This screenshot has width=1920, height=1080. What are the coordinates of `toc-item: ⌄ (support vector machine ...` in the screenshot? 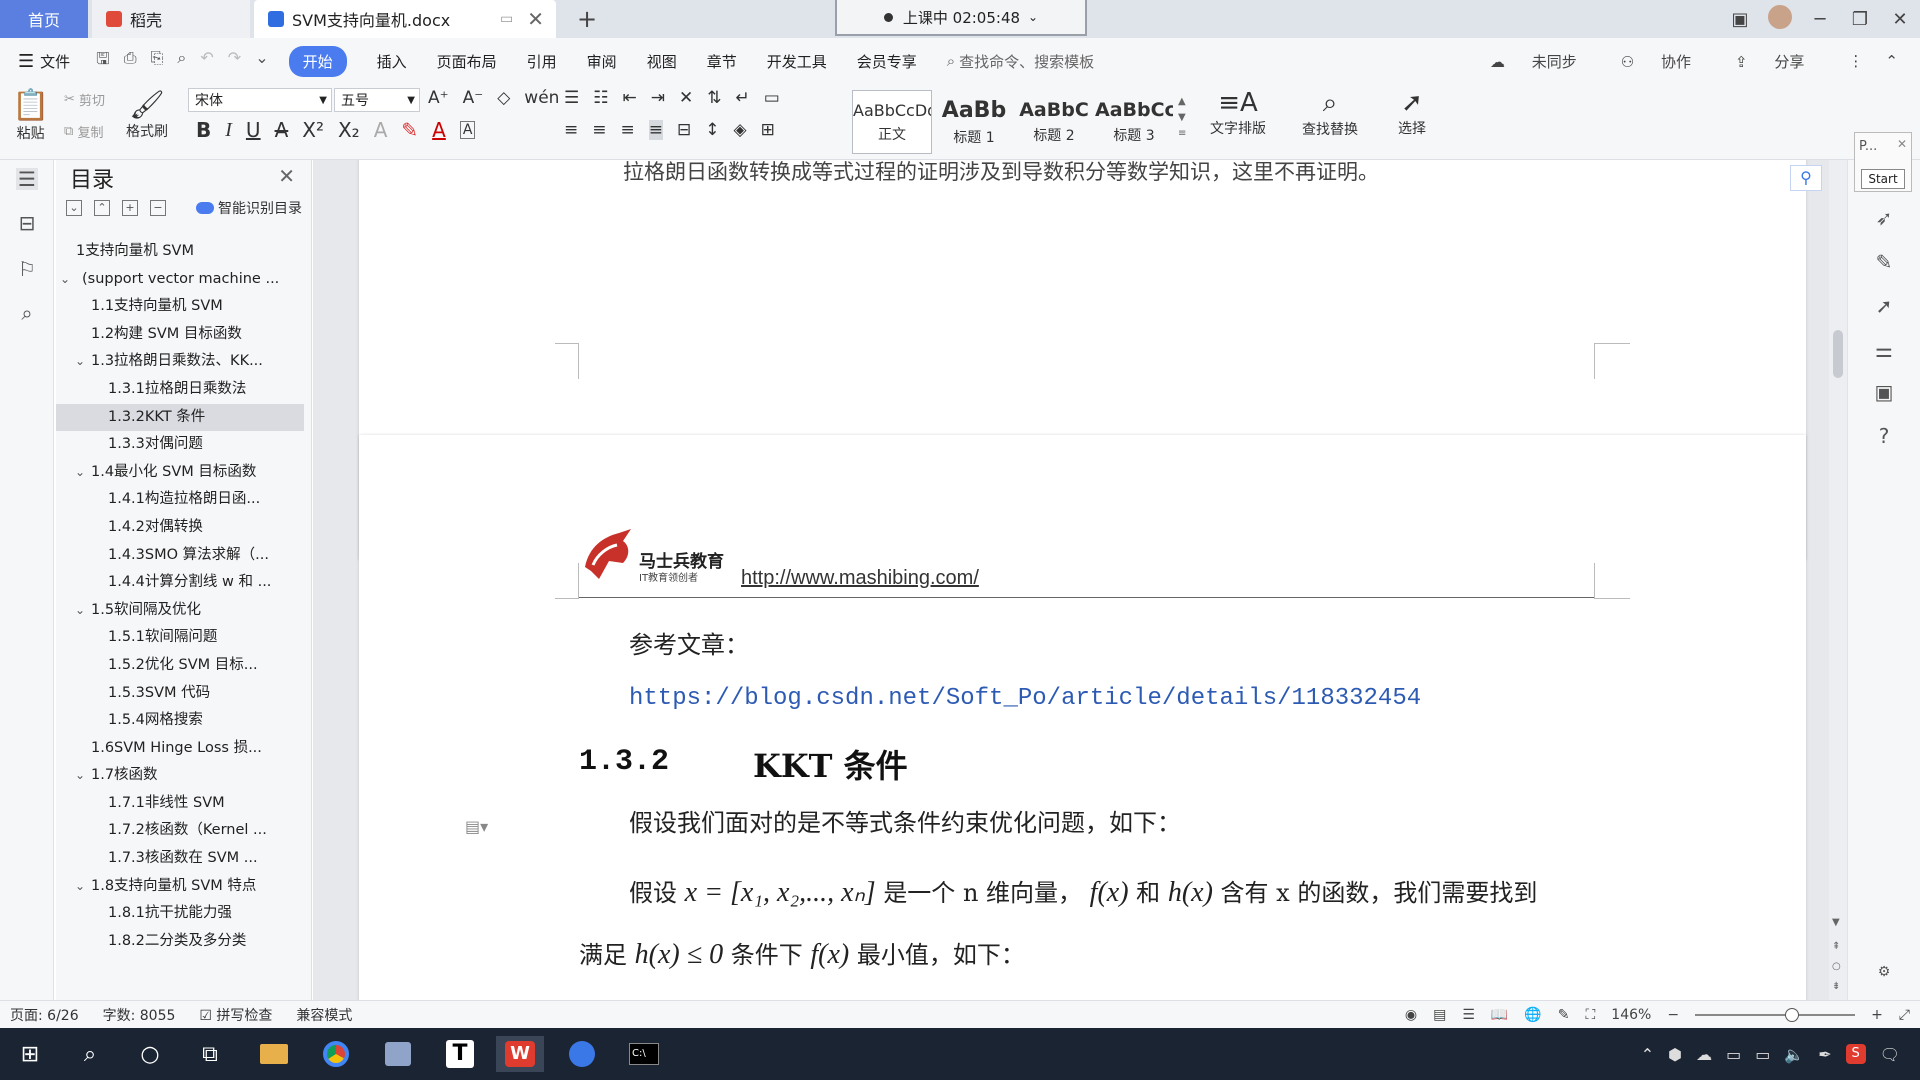 It's located at (184, 280).